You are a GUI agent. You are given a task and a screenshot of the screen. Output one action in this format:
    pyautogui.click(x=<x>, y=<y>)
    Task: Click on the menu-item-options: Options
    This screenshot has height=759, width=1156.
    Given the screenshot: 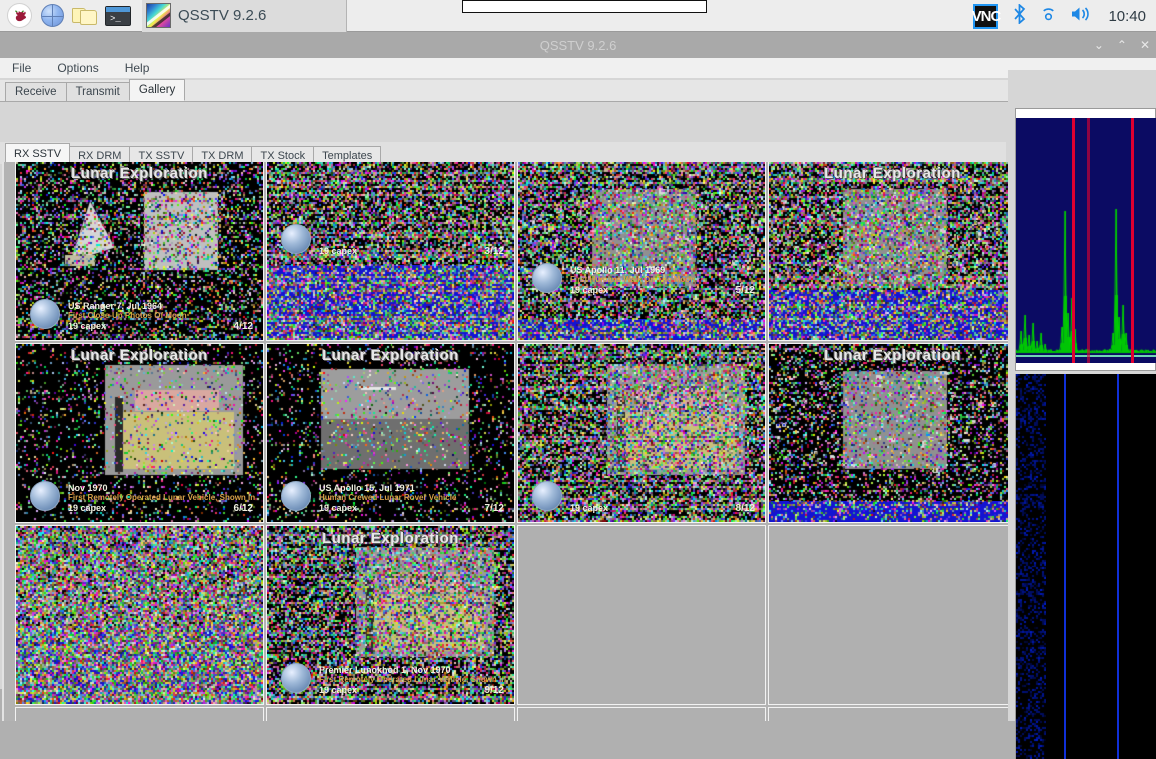 What is the action you would take?
    pyautogui.click(x=77, y=68)
    